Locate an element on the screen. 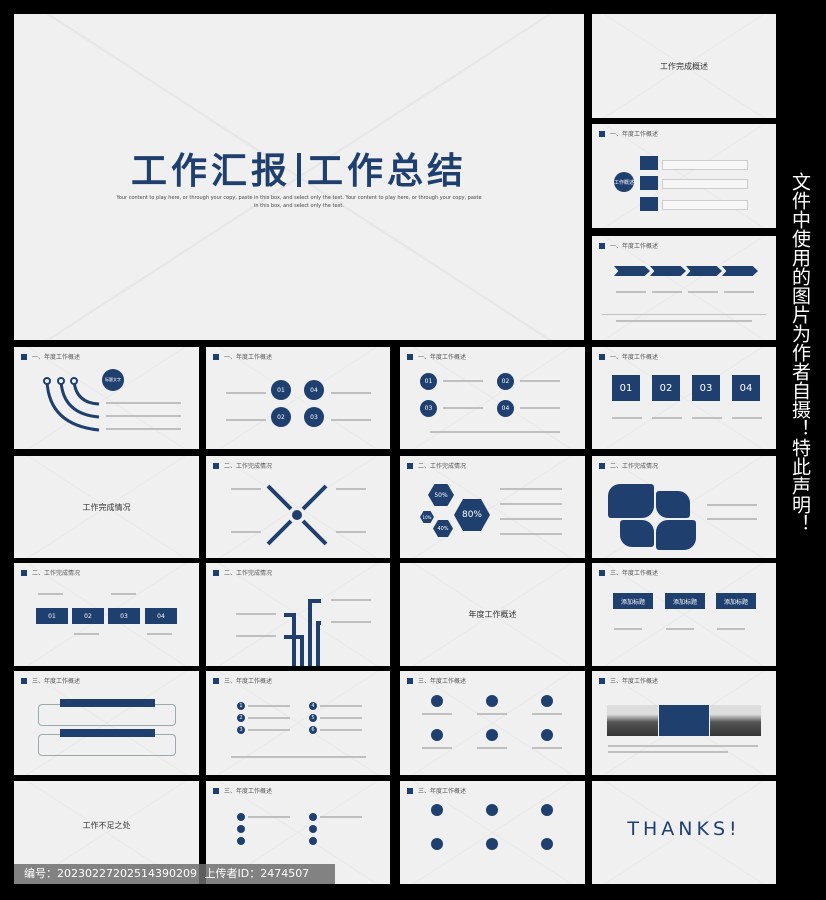 The image size is (826, 900). circle-04: 04 is located at coordinates (505, 408).